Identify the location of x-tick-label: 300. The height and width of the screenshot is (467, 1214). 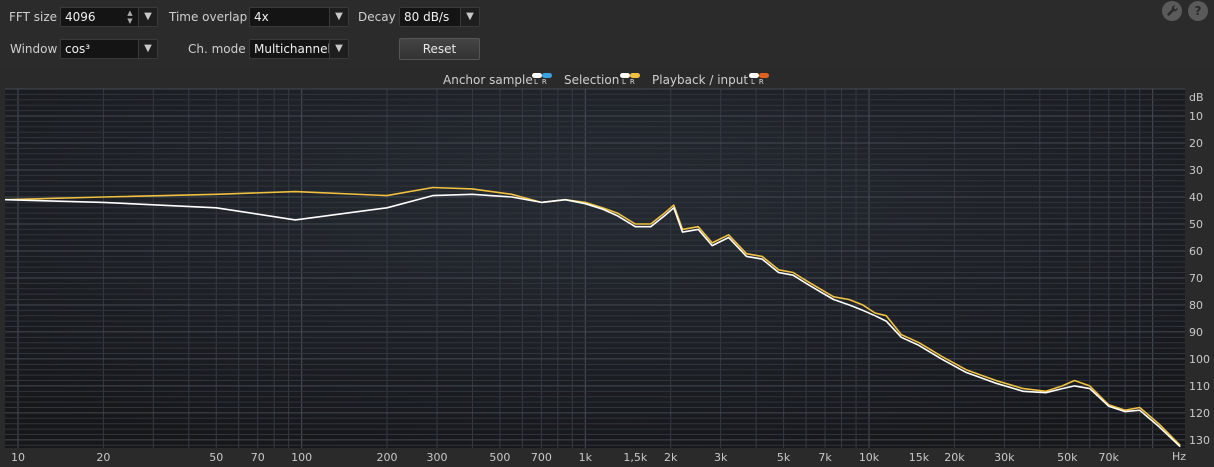
(437, 457).